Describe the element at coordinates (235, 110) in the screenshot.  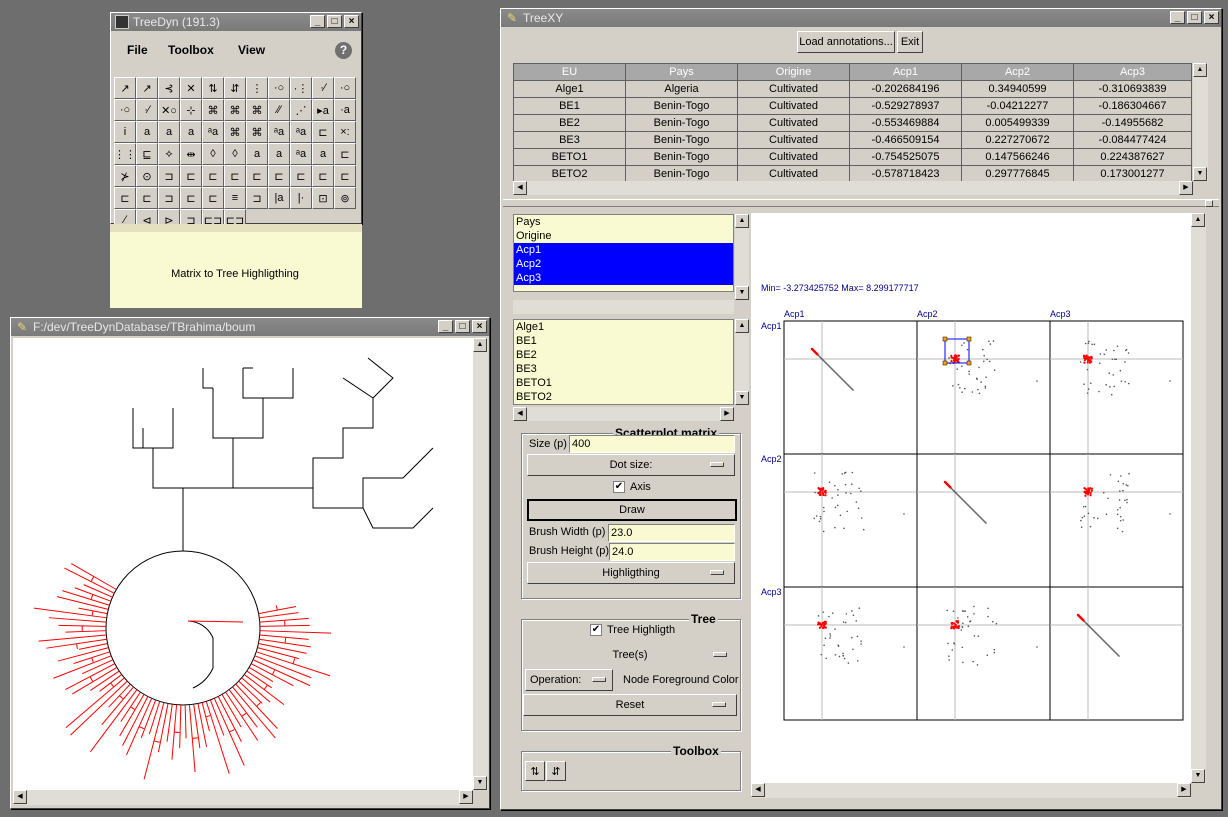
I see `tool-17-icon: ⌘` at that location.